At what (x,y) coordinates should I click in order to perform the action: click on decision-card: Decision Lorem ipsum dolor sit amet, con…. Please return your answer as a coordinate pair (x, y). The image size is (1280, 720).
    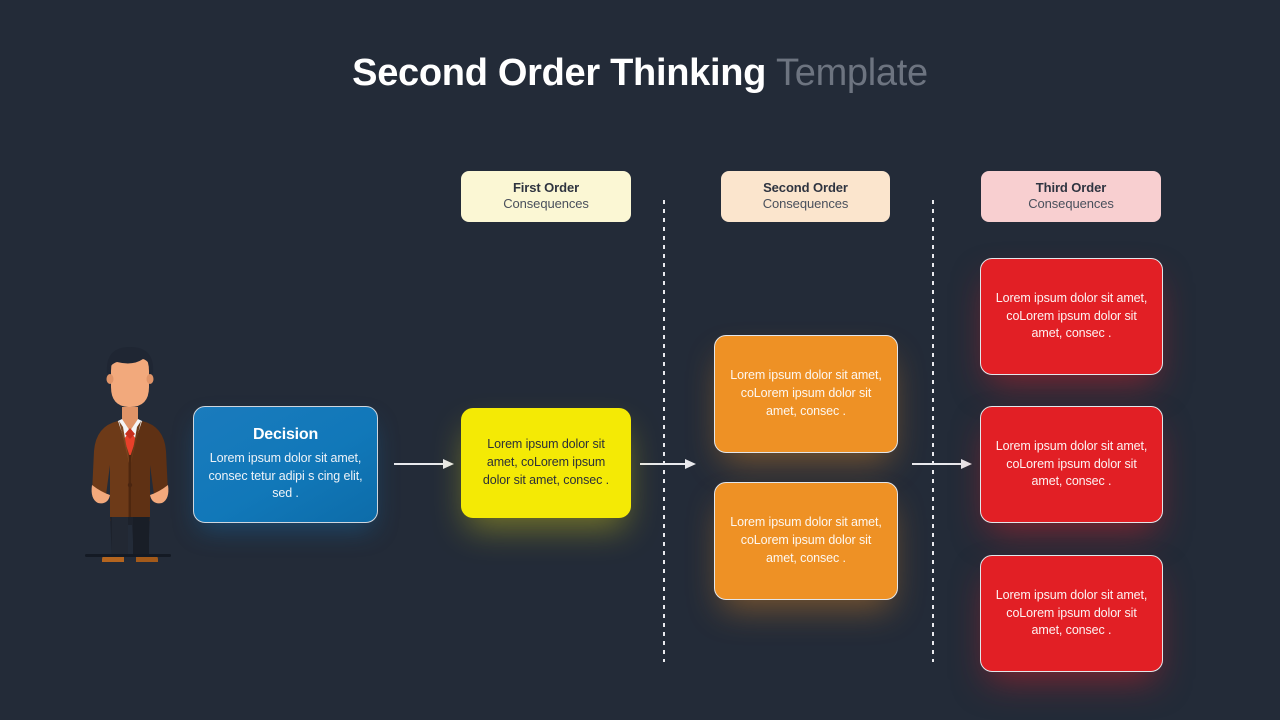
    Looking at the image, I should click on (285, 464).